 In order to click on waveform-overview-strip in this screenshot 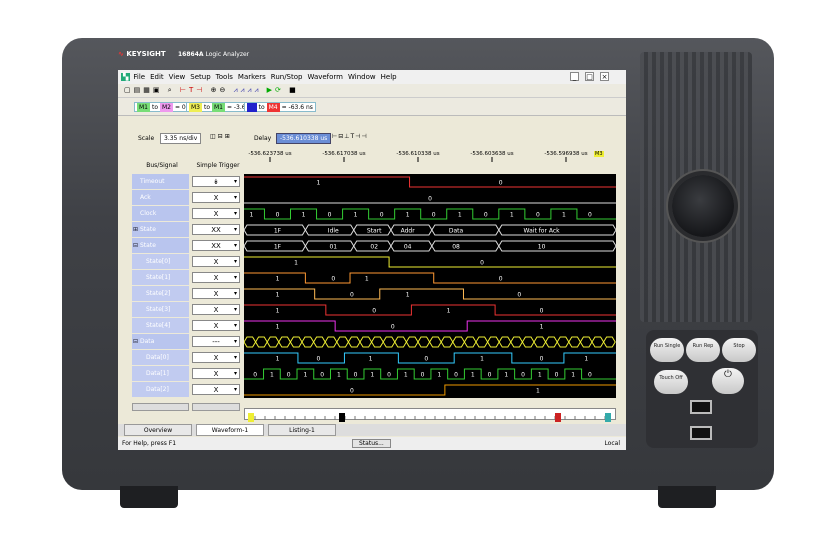, I will do `click(430, 415)`.